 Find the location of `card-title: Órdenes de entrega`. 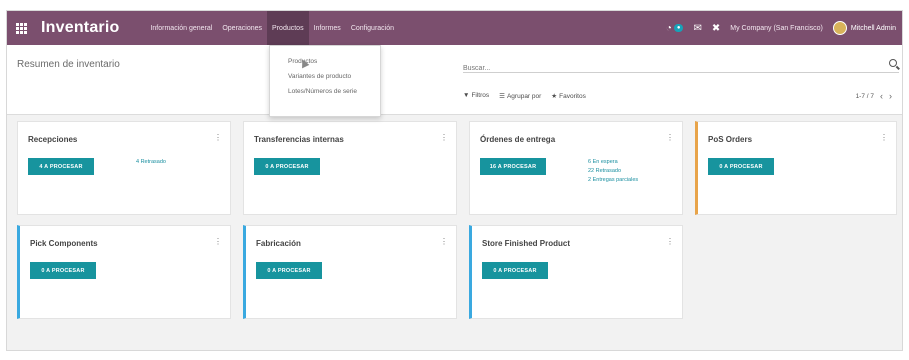

card-title: Órdenes de entrega is located at coordinates (517, 139).